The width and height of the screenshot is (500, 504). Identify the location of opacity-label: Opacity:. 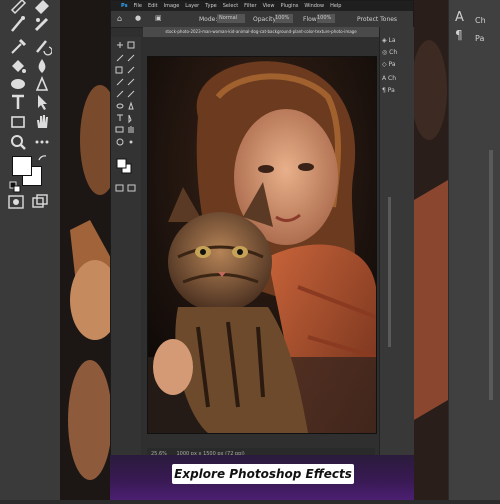
(265, 19).